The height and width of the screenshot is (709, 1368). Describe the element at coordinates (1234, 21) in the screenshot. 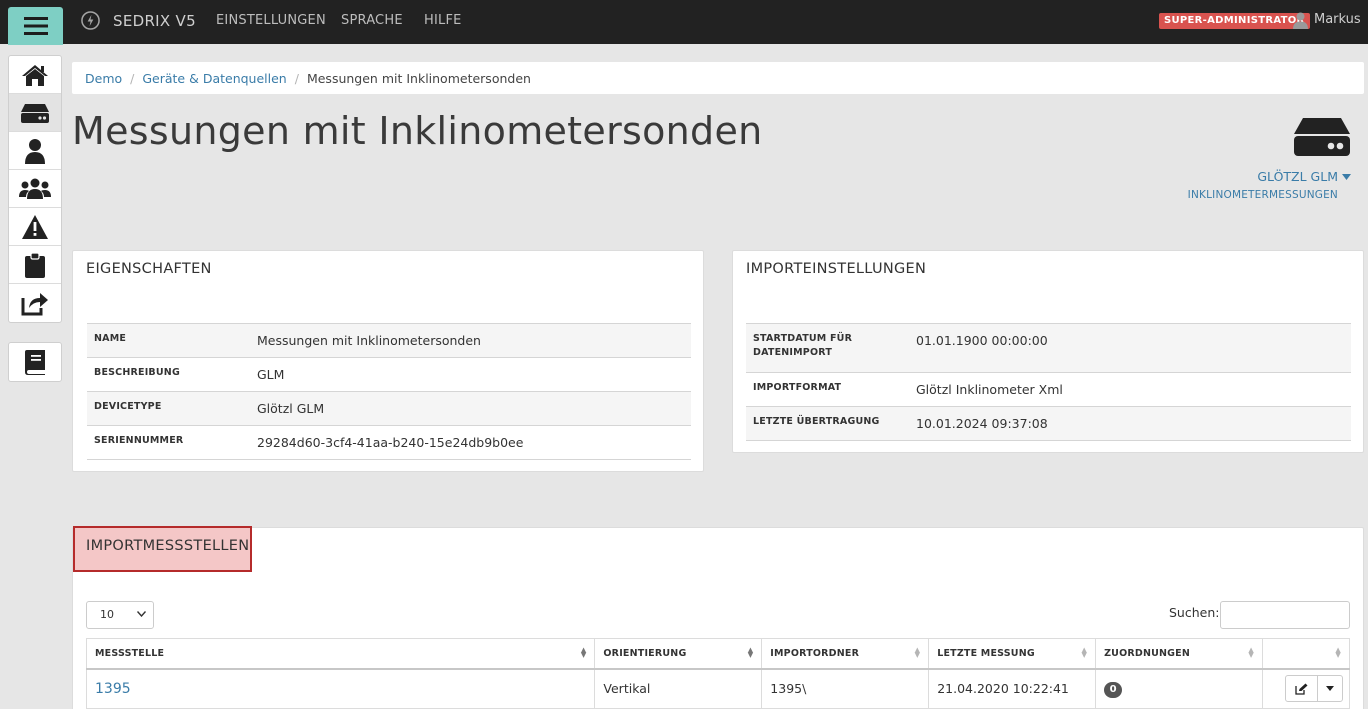

I see `role-badge: SUPER-ADMINISTRATOR` at that location.